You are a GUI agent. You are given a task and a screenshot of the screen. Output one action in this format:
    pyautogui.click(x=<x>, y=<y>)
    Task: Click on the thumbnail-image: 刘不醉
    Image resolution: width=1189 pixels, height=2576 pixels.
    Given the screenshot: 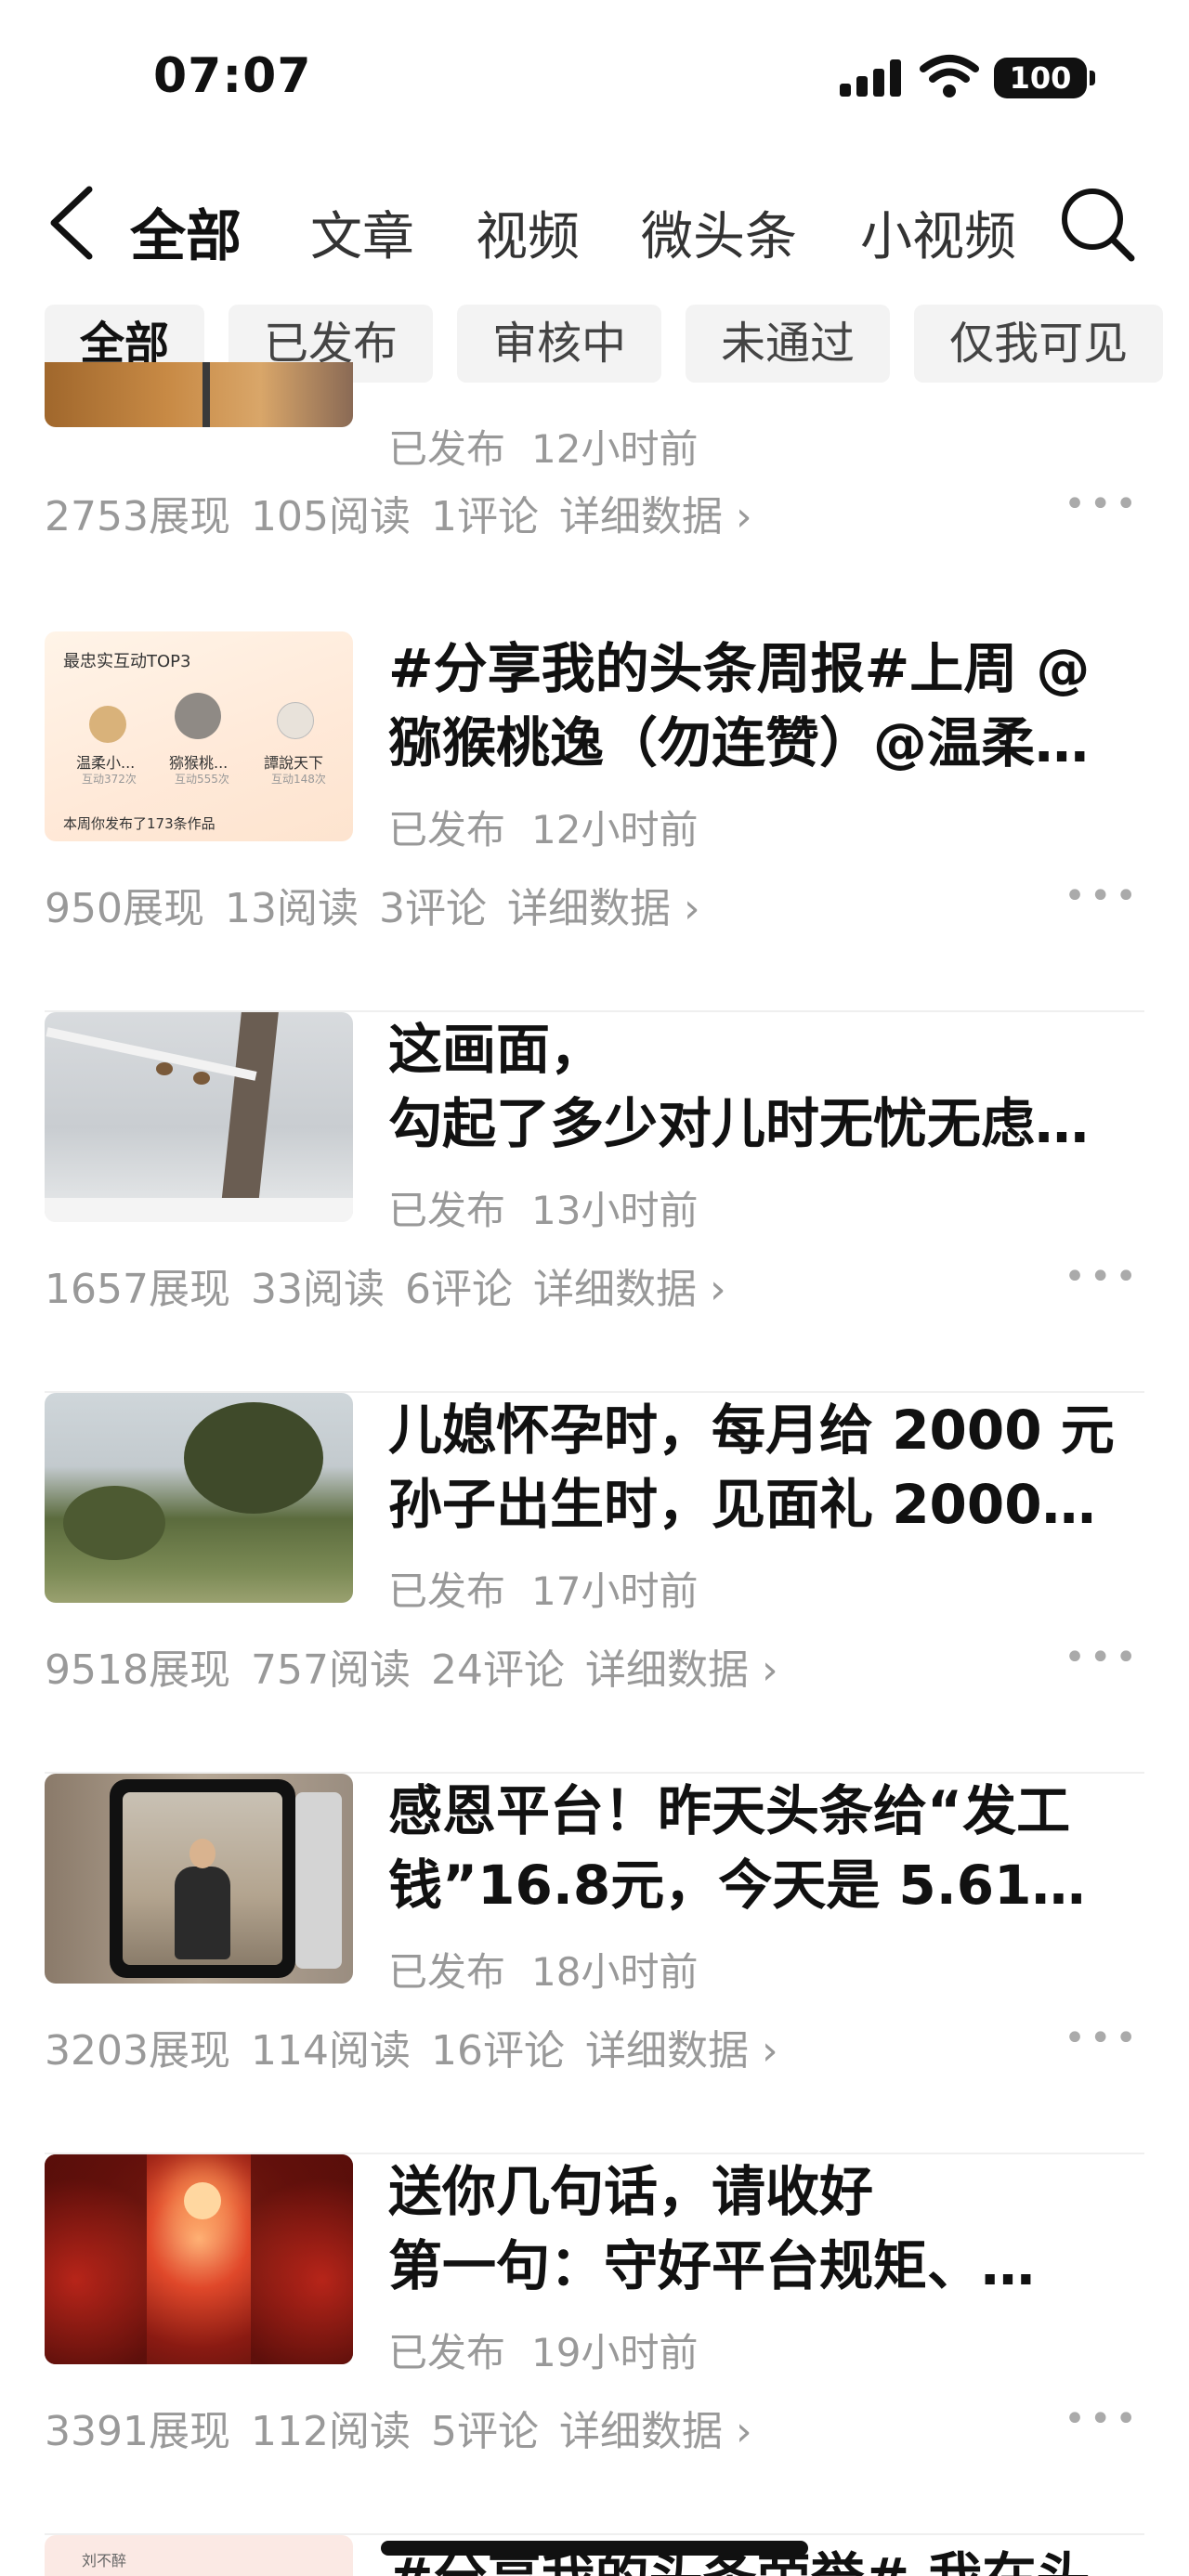 What is the action you would take?
    pyautogui.click(x=199, y=2555)
    